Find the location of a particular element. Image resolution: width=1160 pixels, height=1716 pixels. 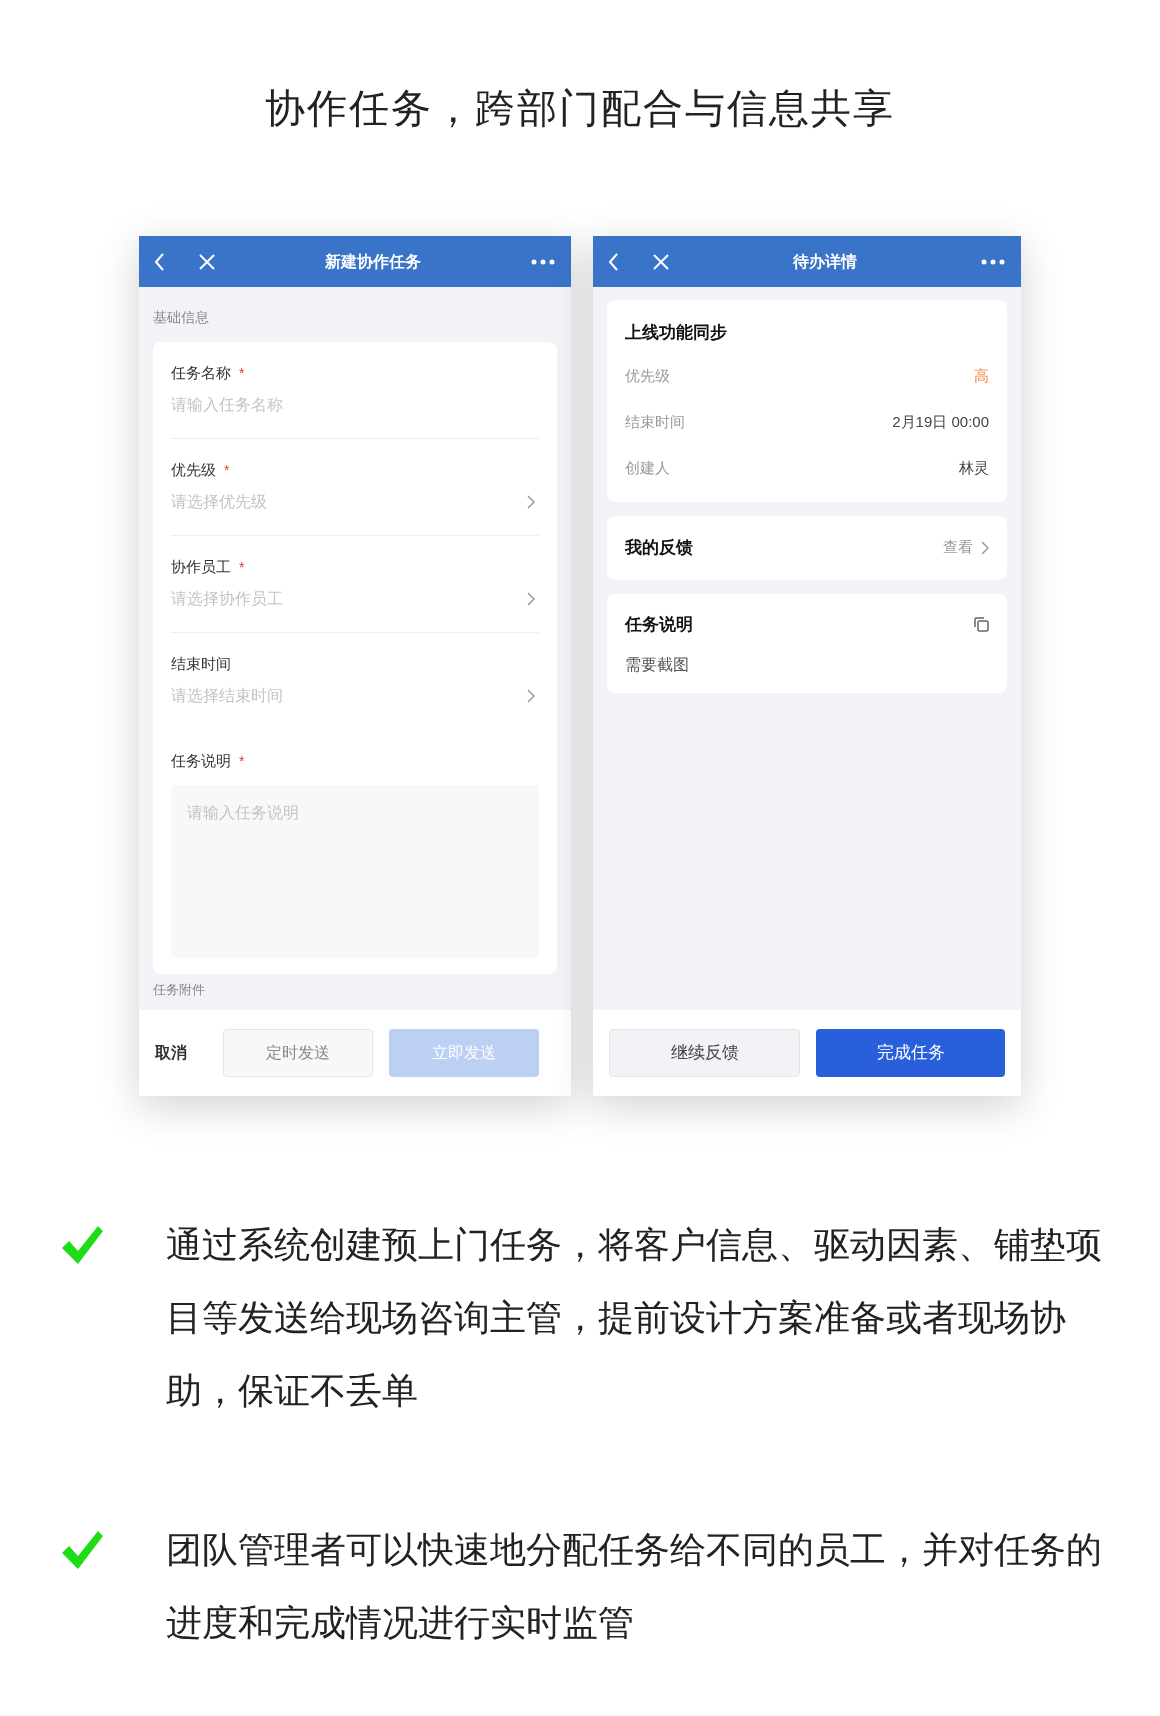

feedback-card: 我的反馈 查看 is located at coordinates (807, 547).